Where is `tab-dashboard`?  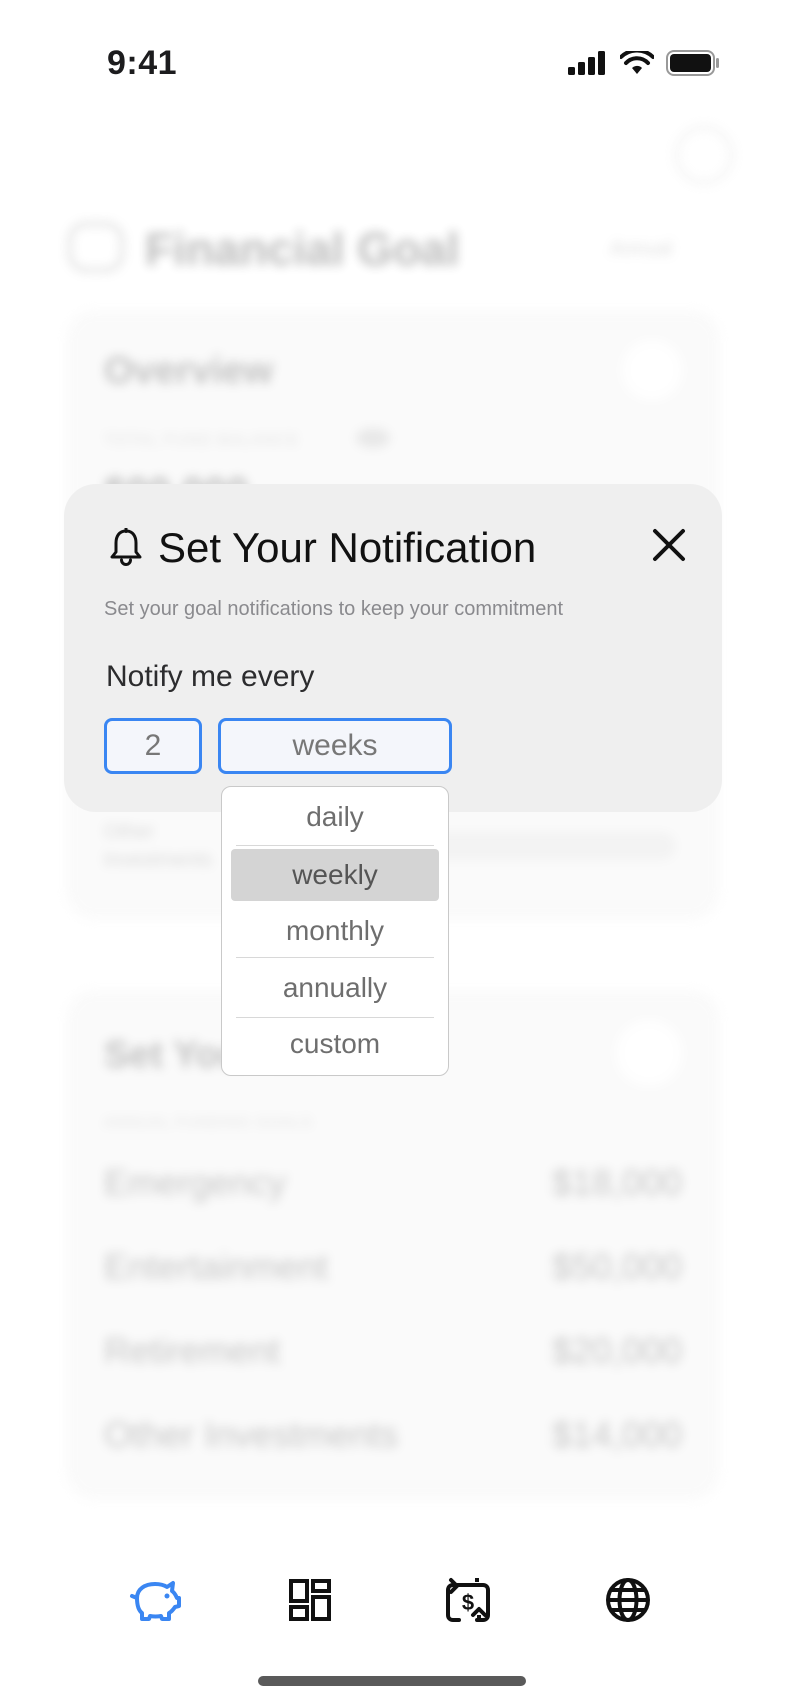
tab-dashboard is located at coordinates (310, 1600).